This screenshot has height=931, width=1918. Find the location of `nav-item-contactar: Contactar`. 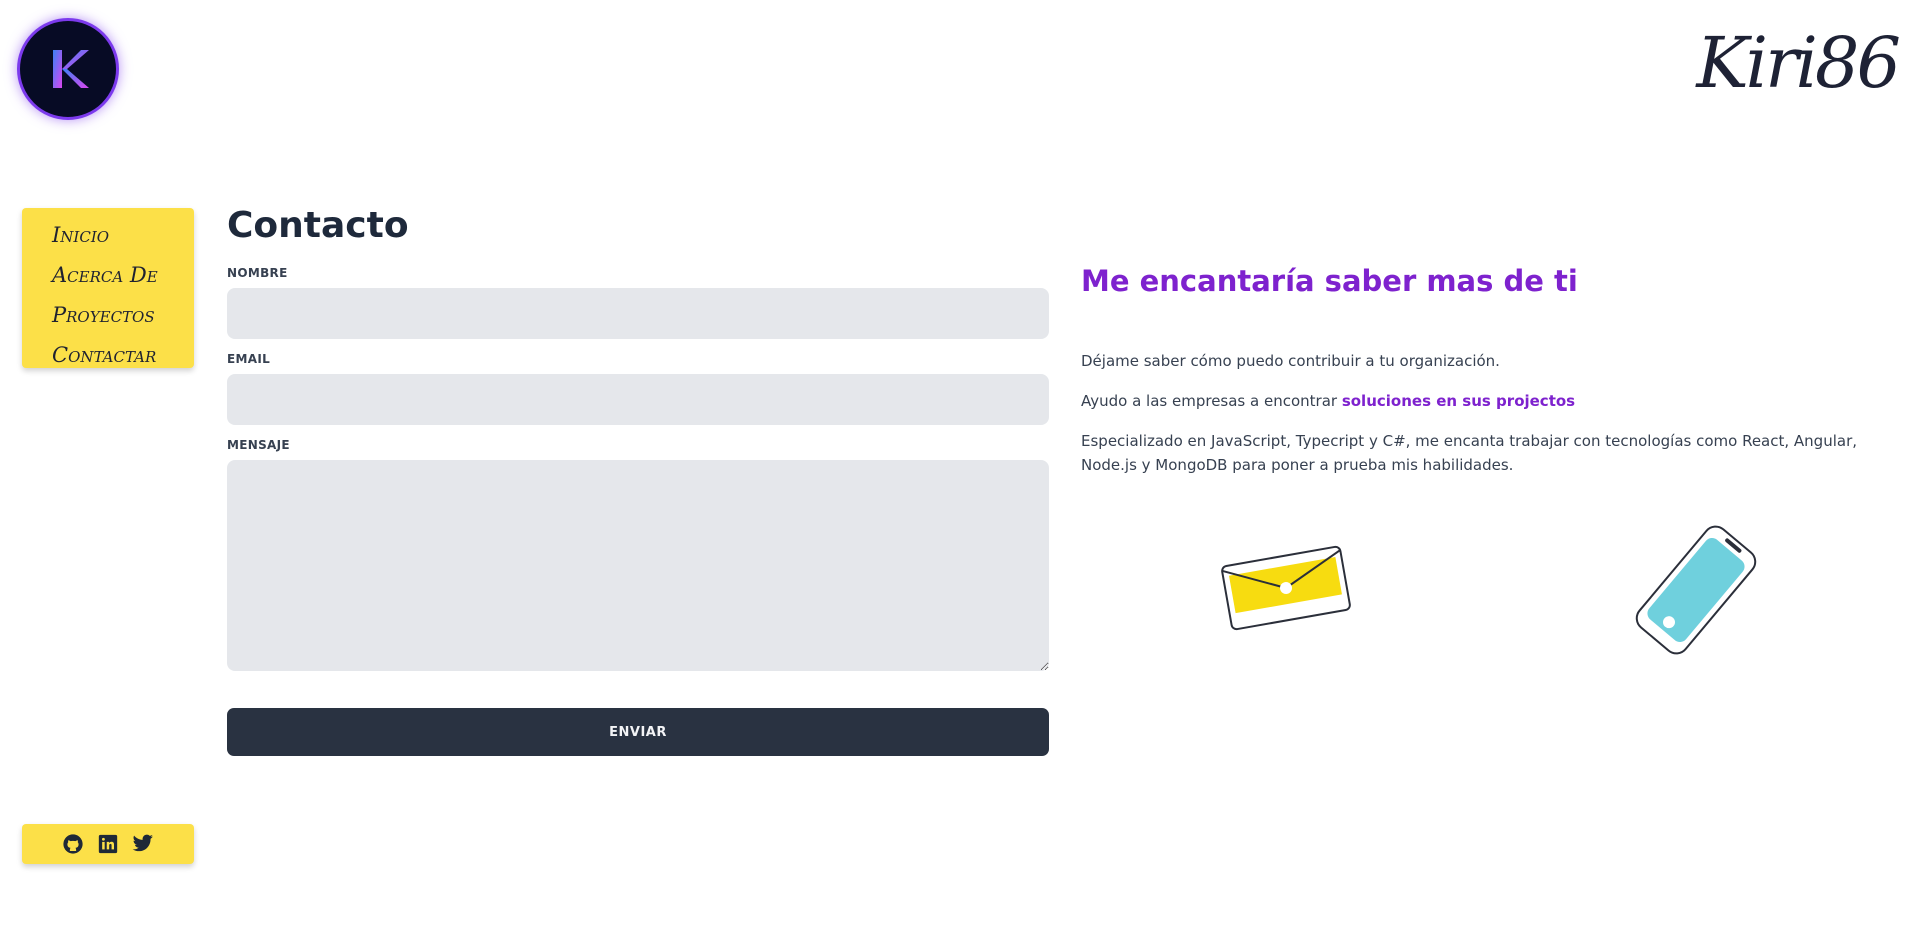

nav-item-contactar: Contactar is located at coordinates (123, 356).